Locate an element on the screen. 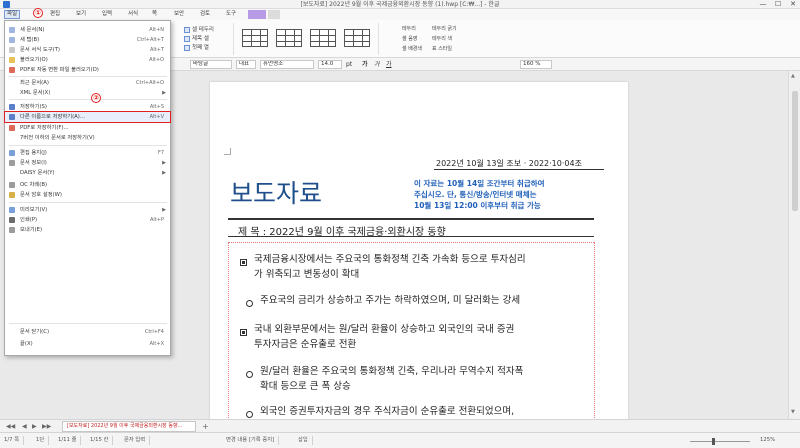 The image size is (800, 448). new-tab-icon is located at coordinates (12, 40).